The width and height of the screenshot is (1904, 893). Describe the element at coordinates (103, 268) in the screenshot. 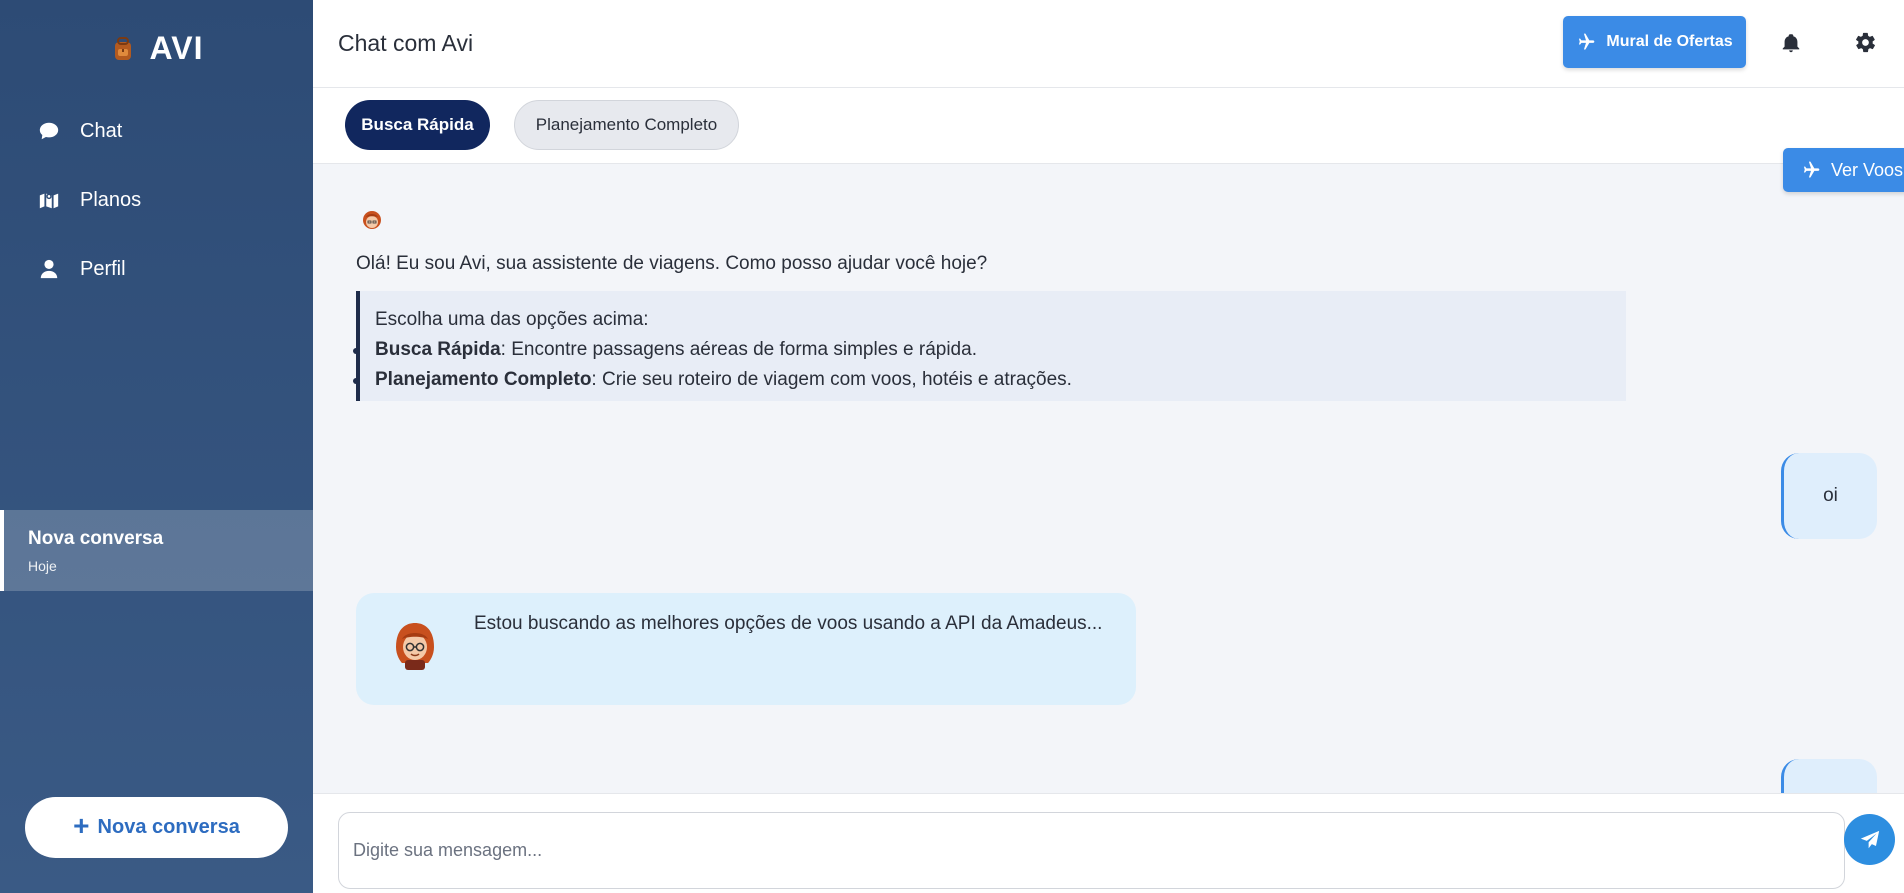

I see `sidebar-item-label: Perfil` at that location.